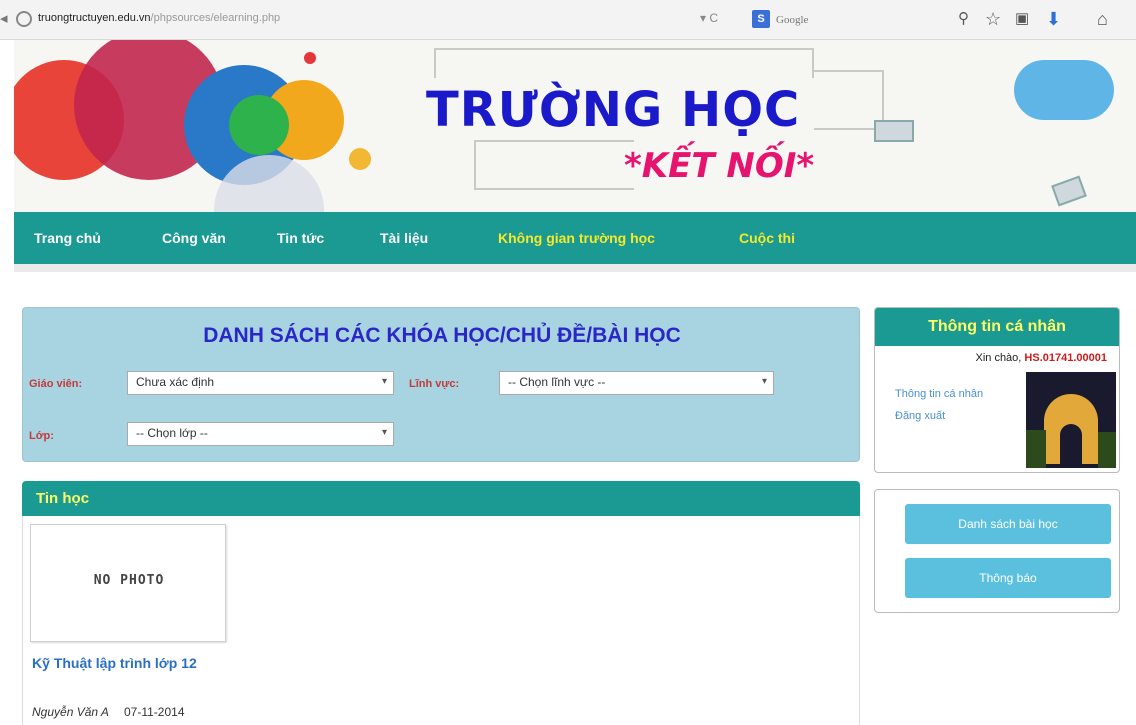 This screenshot has width=1136, height=725. What do you see at coordinates (404, 238) in the screenshot?
I see `nav-item-tai-lieu: Tài liệu` at bounding box center [404, 238].